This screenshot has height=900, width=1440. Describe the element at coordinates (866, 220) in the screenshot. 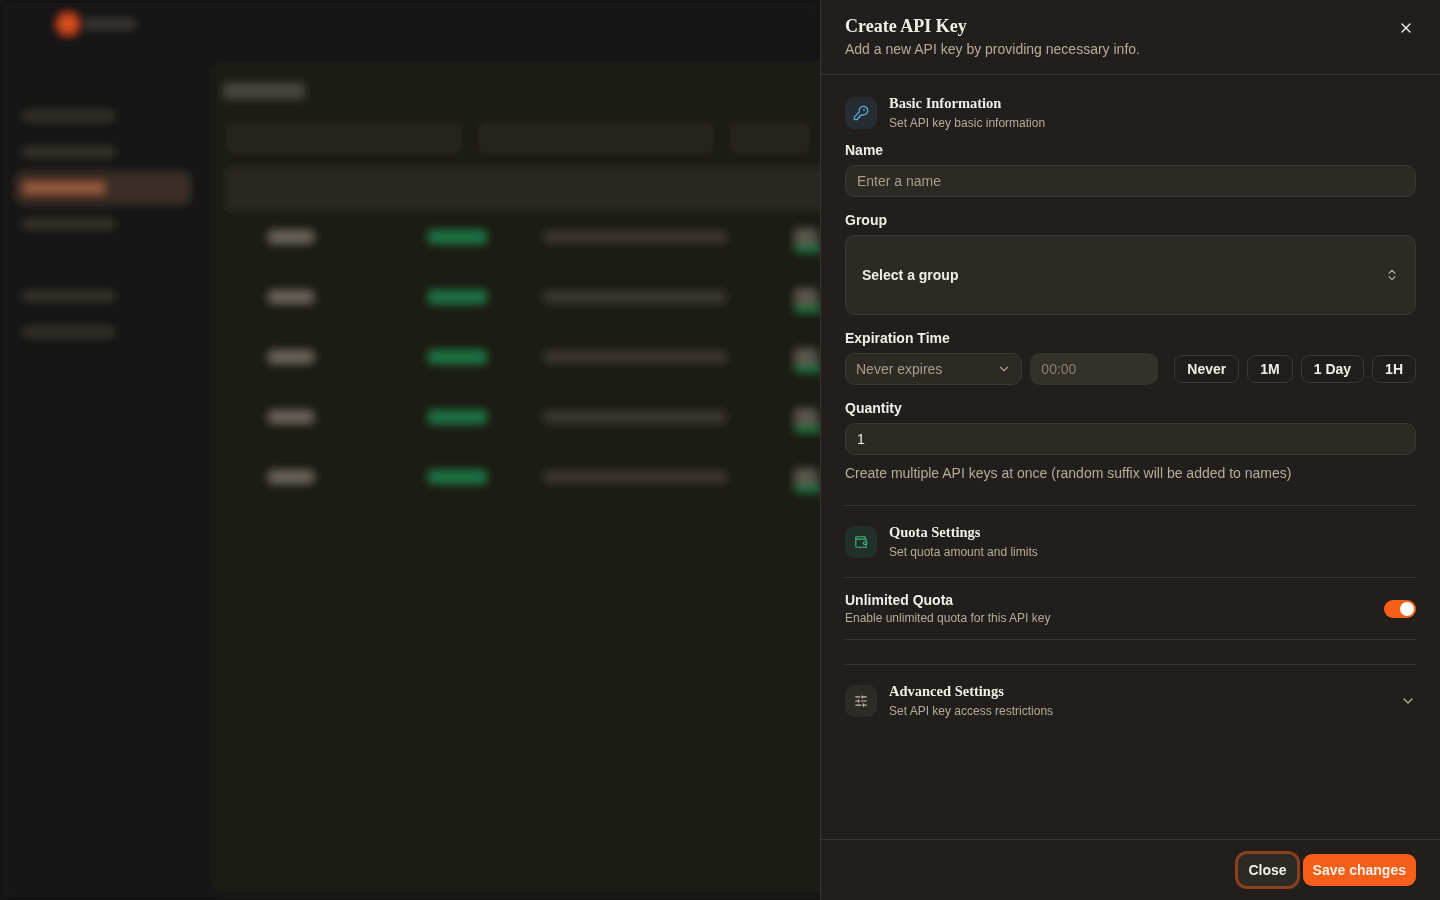

I see `field-label: Group` at that location.